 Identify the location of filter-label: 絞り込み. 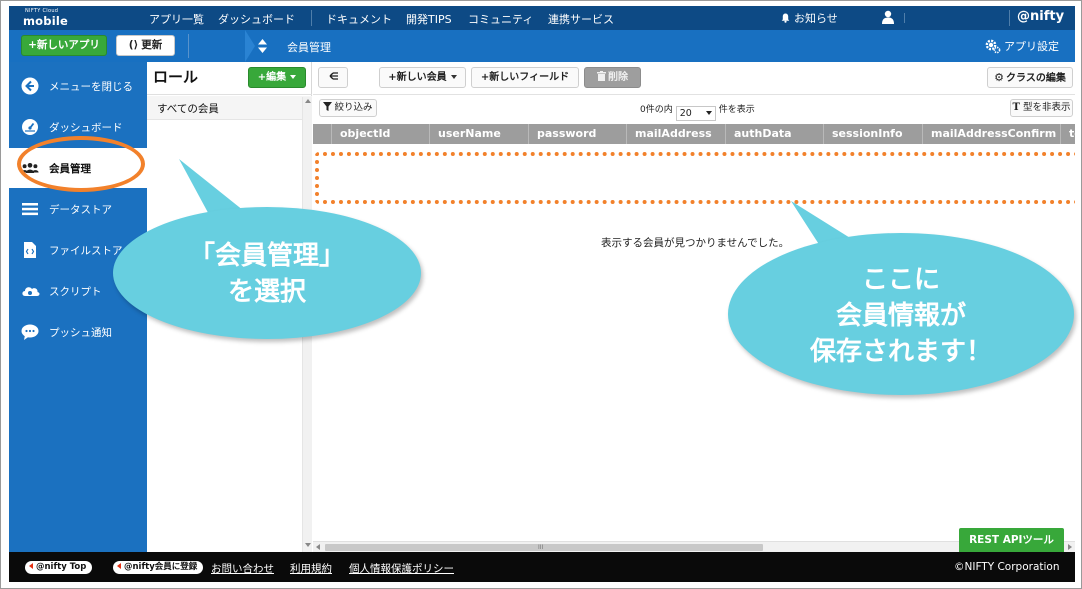
(353, 107).